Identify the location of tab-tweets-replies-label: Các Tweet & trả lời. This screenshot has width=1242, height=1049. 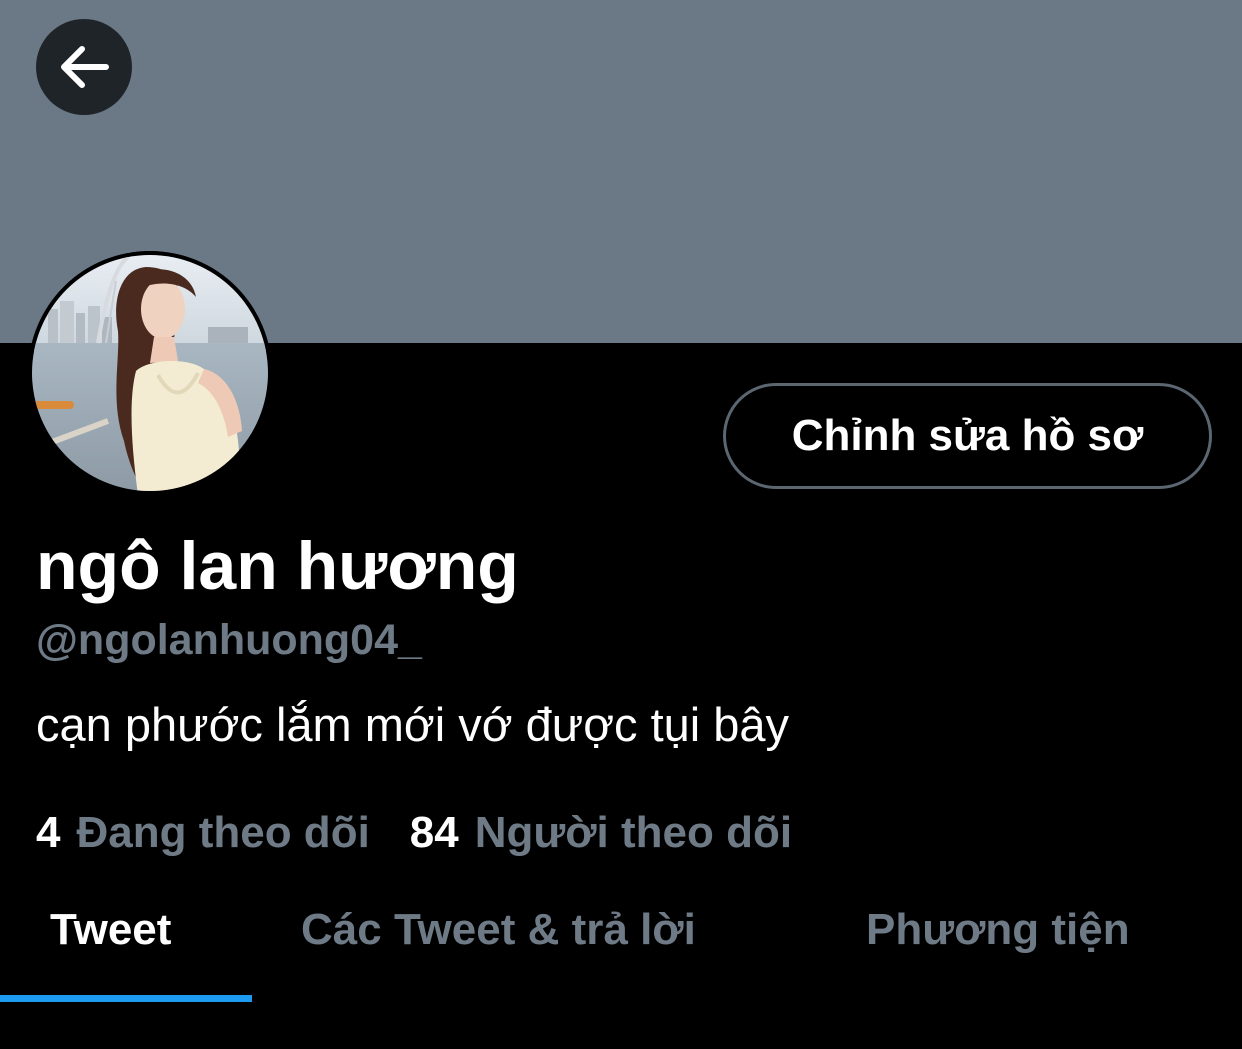
(498, 929).